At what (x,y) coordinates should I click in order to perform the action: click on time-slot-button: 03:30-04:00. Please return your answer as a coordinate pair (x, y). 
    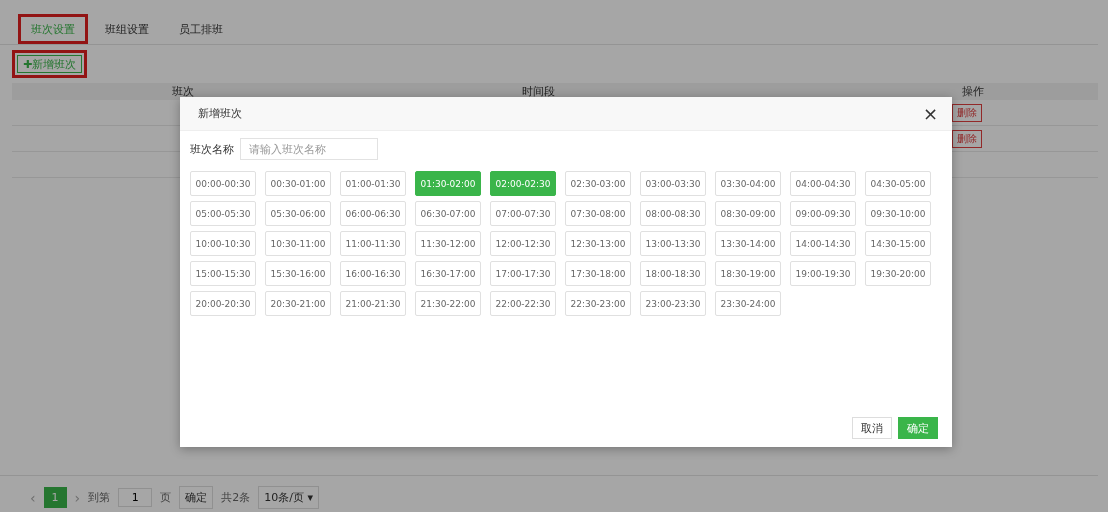
    Looking at the image, I should click on (748, 183).